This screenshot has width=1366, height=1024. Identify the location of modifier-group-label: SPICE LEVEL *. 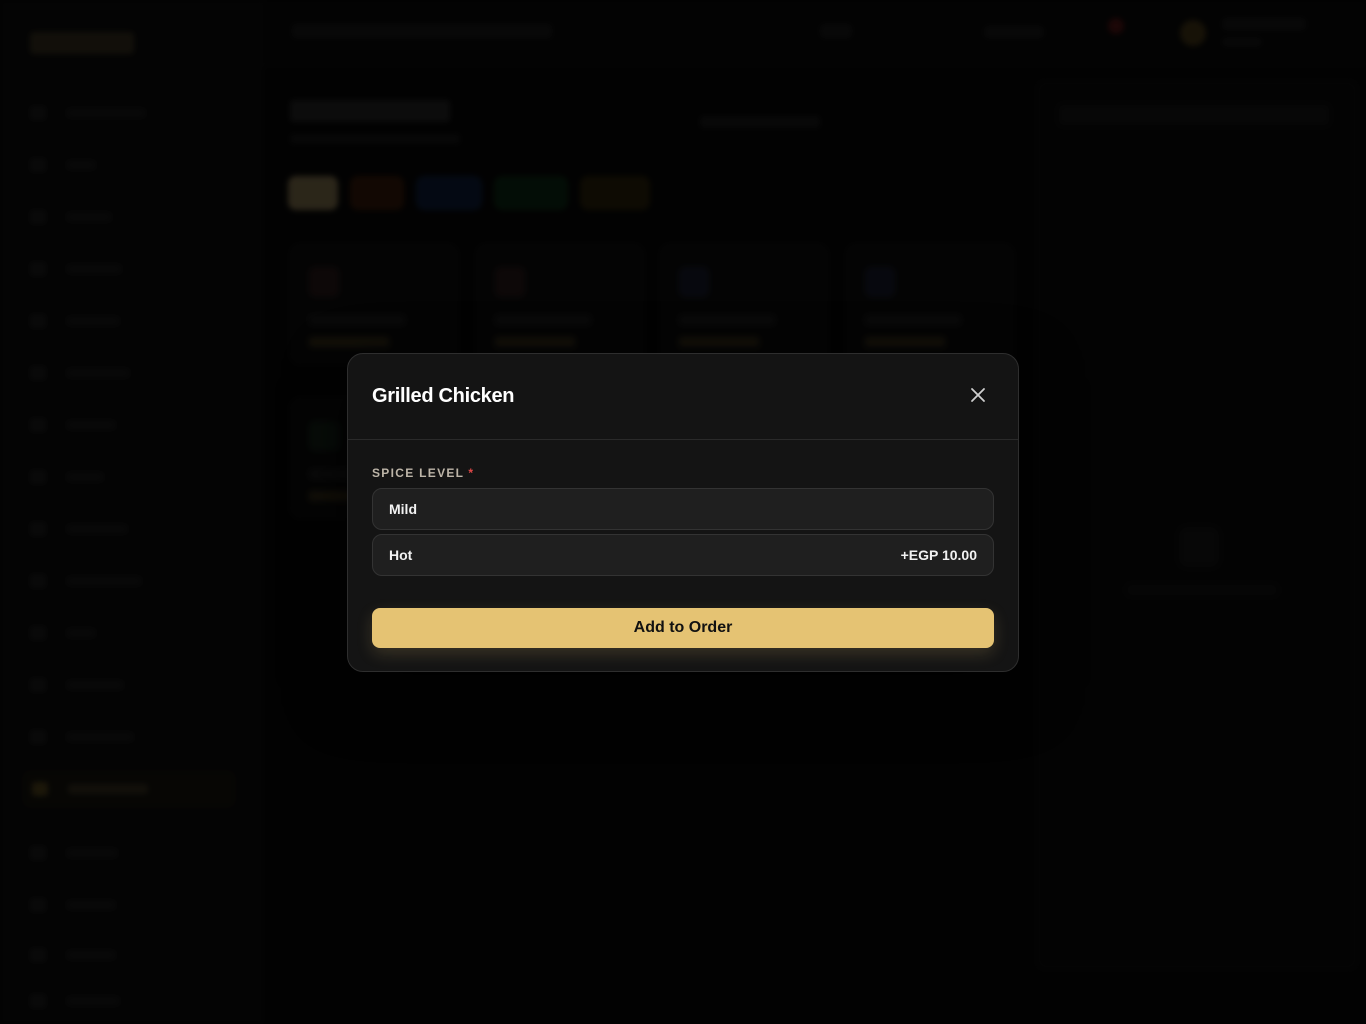
(683, 473).